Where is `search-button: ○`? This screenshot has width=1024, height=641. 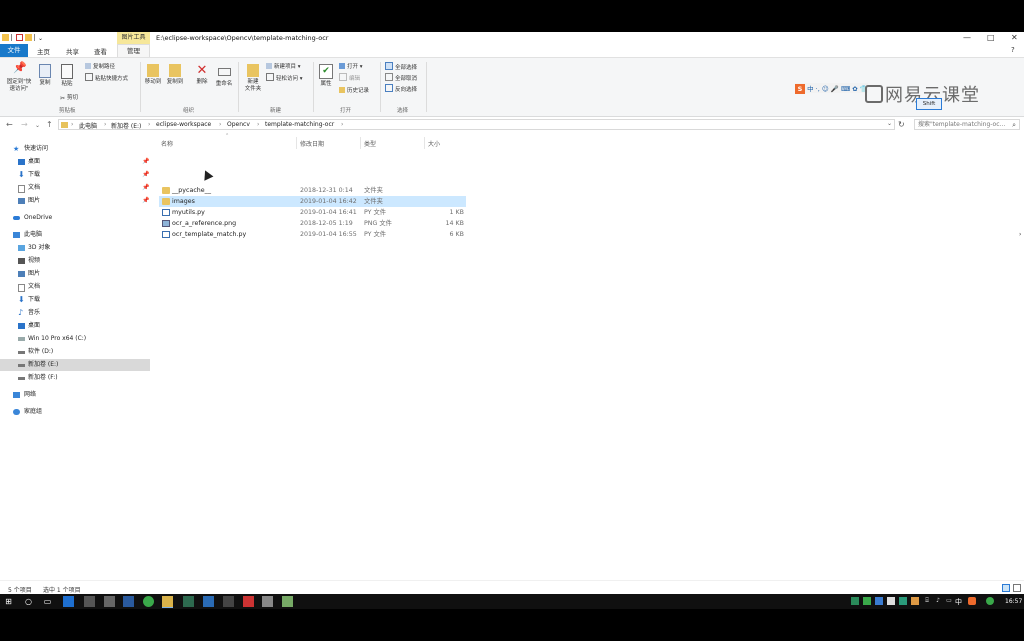 search-button: ○ is located at coordinates (28, 601).